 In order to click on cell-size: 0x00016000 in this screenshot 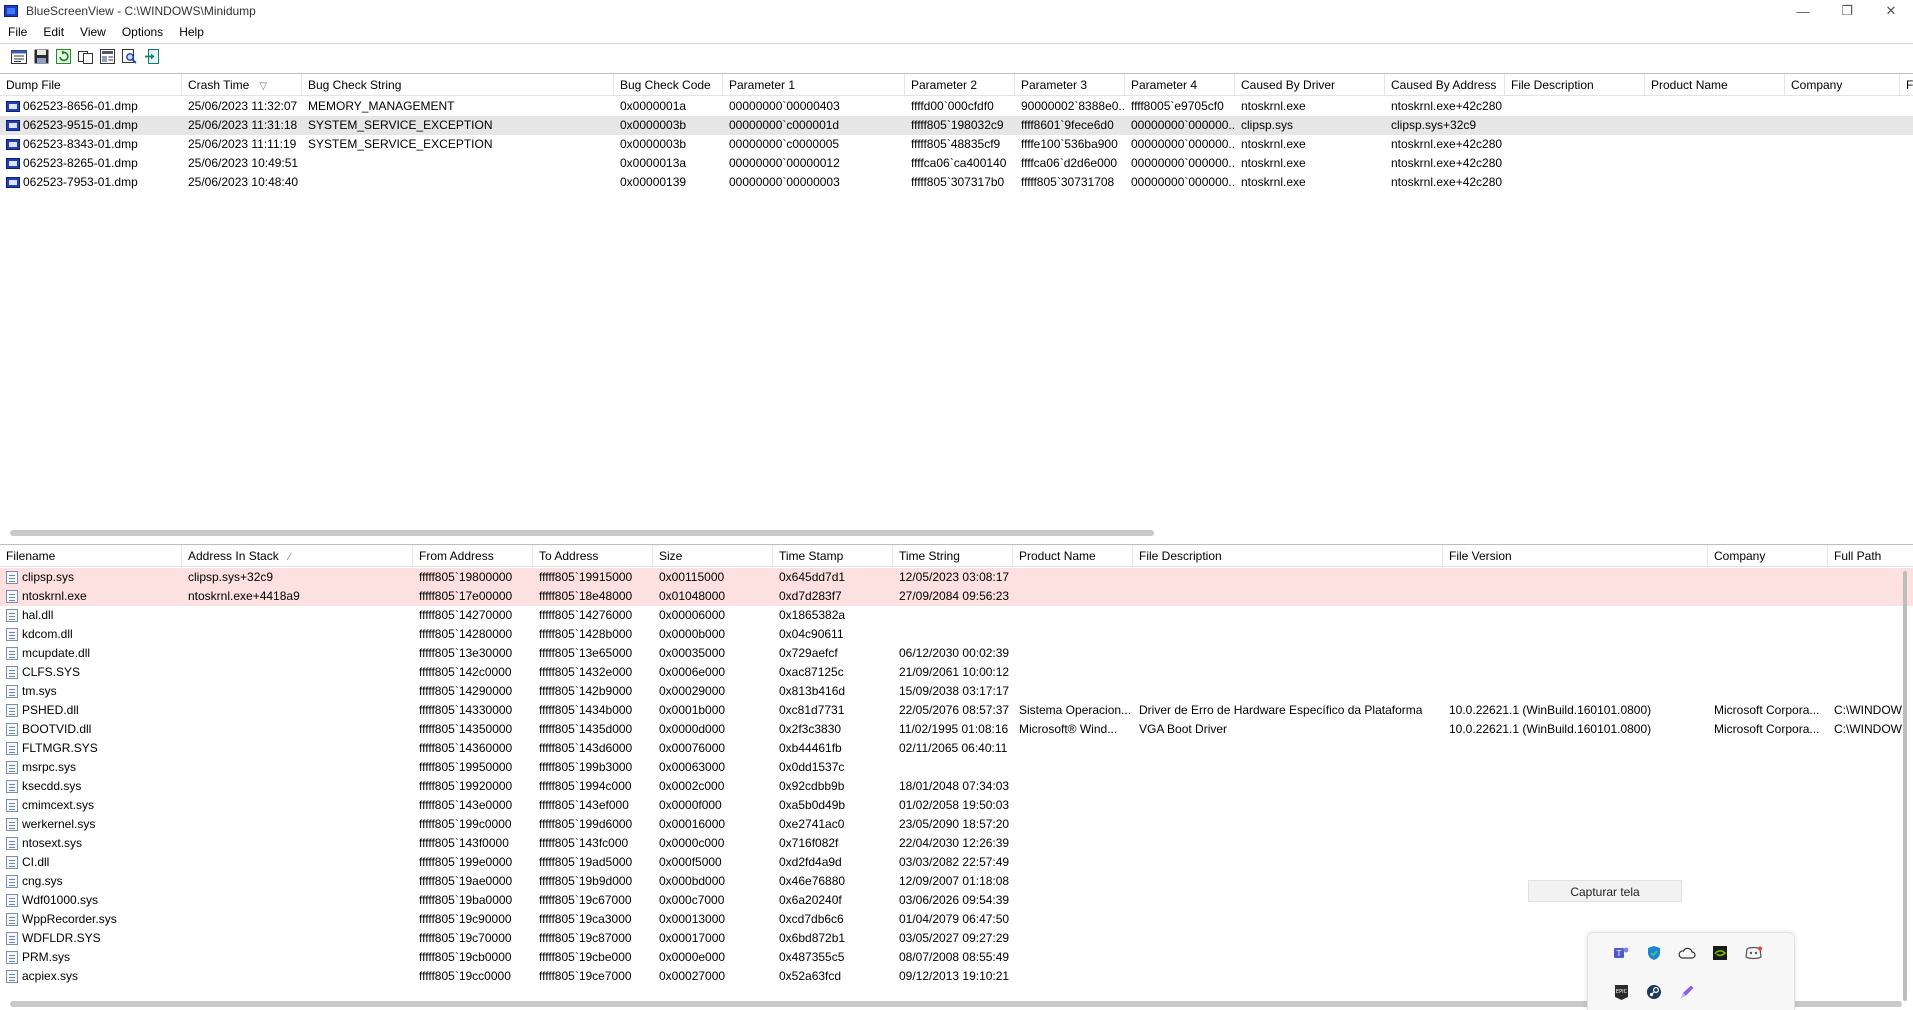, I will do `click(692, 824)`.